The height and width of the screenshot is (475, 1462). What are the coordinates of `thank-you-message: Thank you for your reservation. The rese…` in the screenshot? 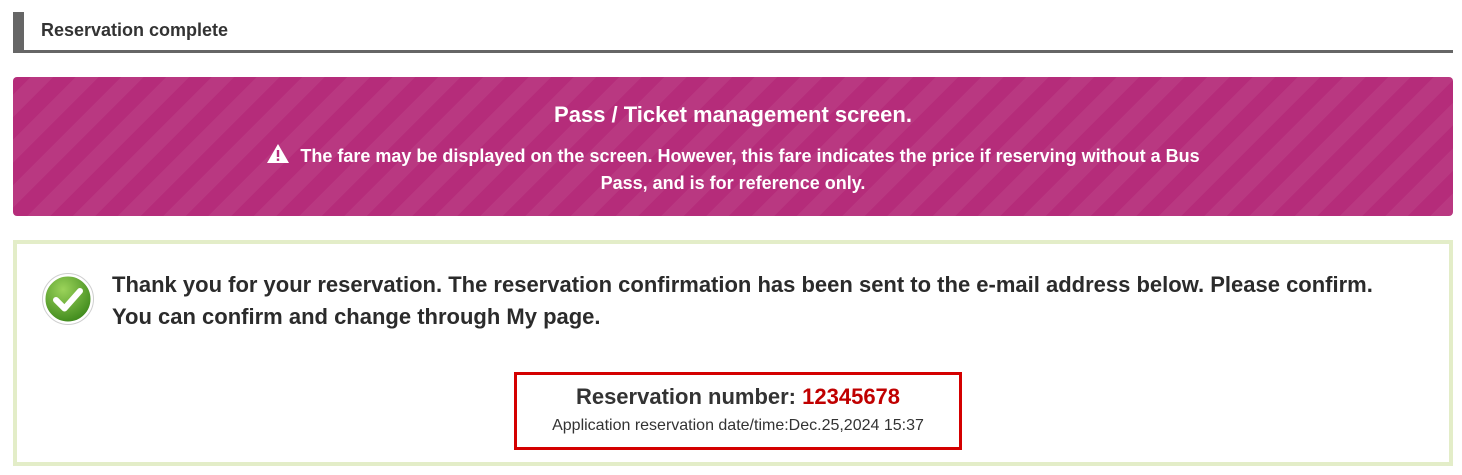 It's located at (767, 301).